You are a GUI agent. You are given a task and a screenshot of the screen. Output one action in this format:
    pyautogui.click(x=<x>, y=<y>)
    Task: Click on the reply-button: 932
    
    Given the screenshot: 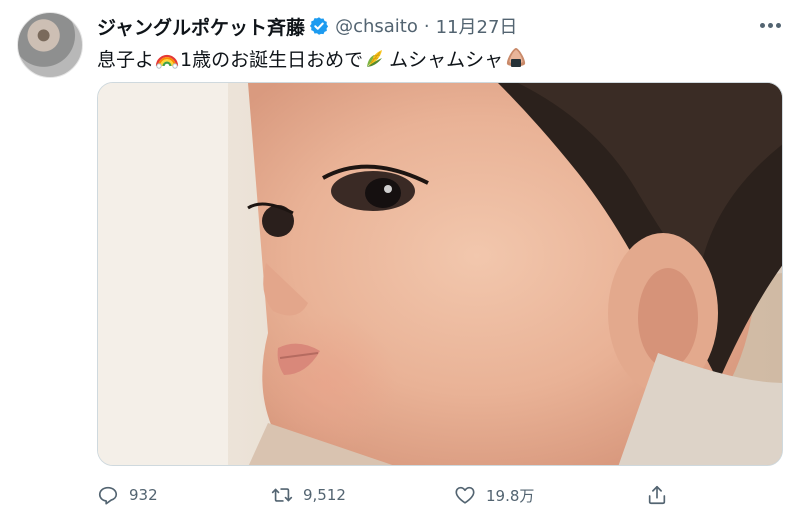 What is the action you would take?
    pyautogui.click(x=127, y=495)
    